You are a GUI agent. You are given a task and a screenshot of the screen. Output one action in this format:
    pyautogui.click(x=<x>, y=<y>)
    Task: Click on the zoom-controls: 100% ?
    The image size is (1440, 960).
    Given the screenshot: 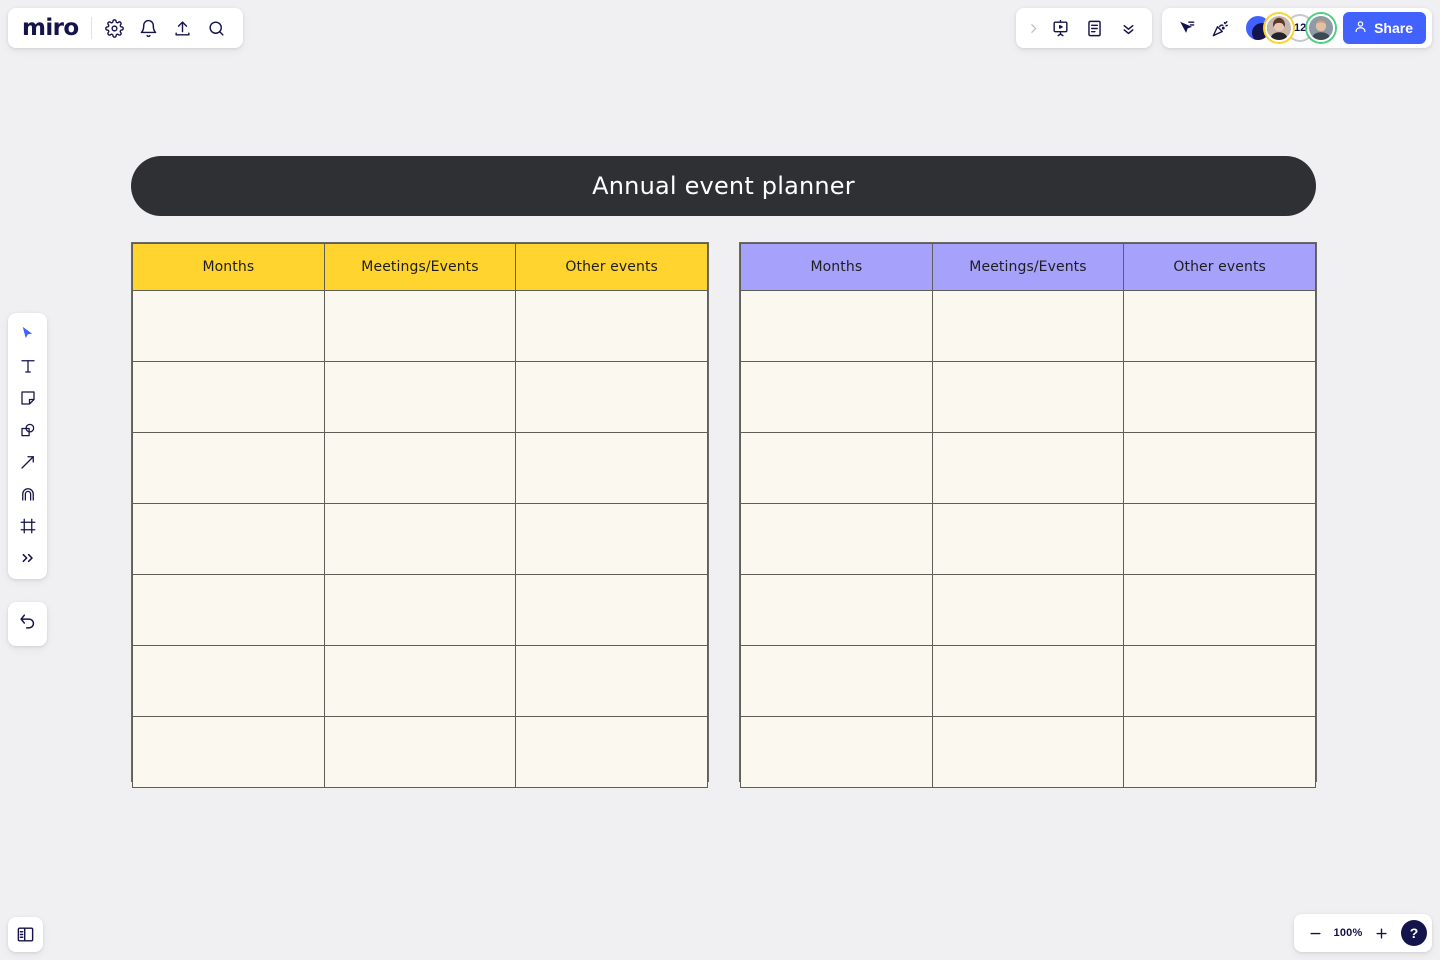 What is the action you would take?
    pyautogui.click(x=1363, y=933)
    